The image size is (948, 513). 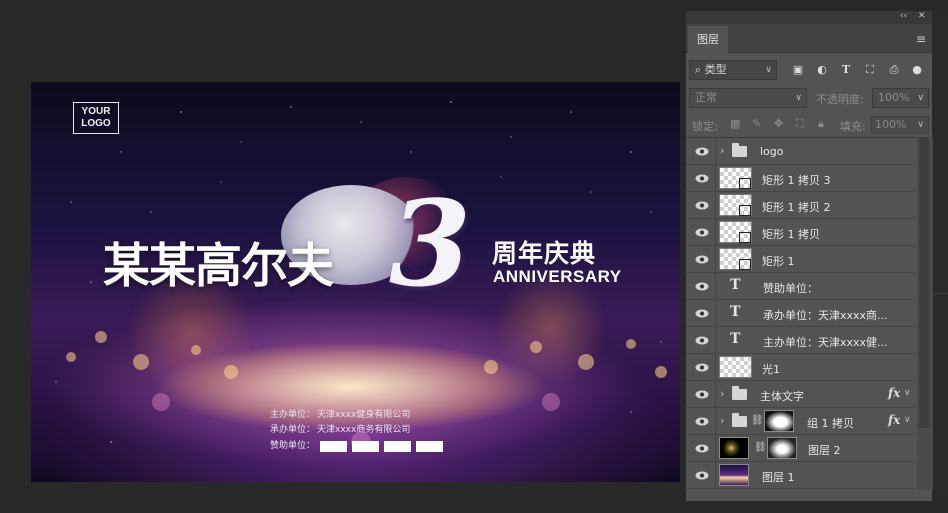 What do you see at coordinates (830, 423) in the screenshot?
I see `layer-name: 组 1 拷贝` at bounding box center [830, 423].